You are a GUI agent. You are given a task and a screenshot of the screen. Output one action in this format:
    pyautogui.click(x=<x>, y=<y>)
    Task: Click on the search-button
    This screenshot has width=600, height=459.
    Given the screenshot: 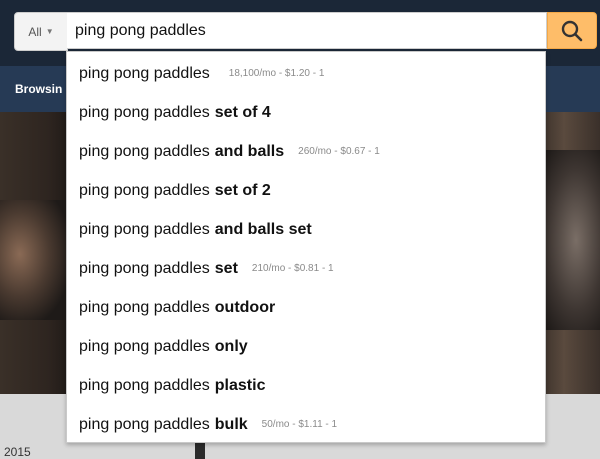 What is the action you would take?
    pyautogui.click(x=572, y=30)
    